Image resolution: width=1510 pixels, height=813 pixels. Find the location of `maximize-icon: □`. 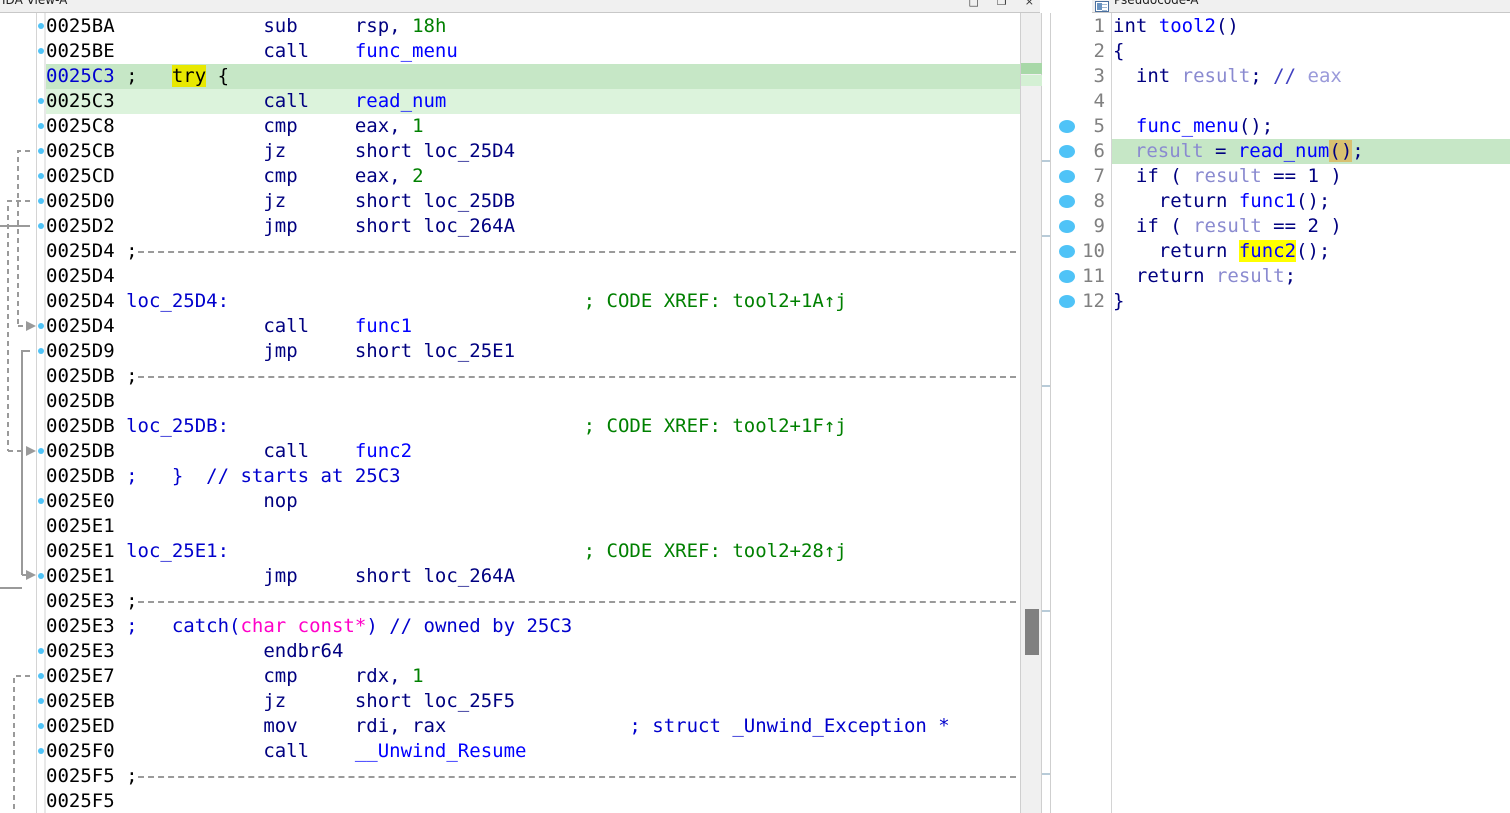

maximize-icon: □ is located at coordinates (974, 4).